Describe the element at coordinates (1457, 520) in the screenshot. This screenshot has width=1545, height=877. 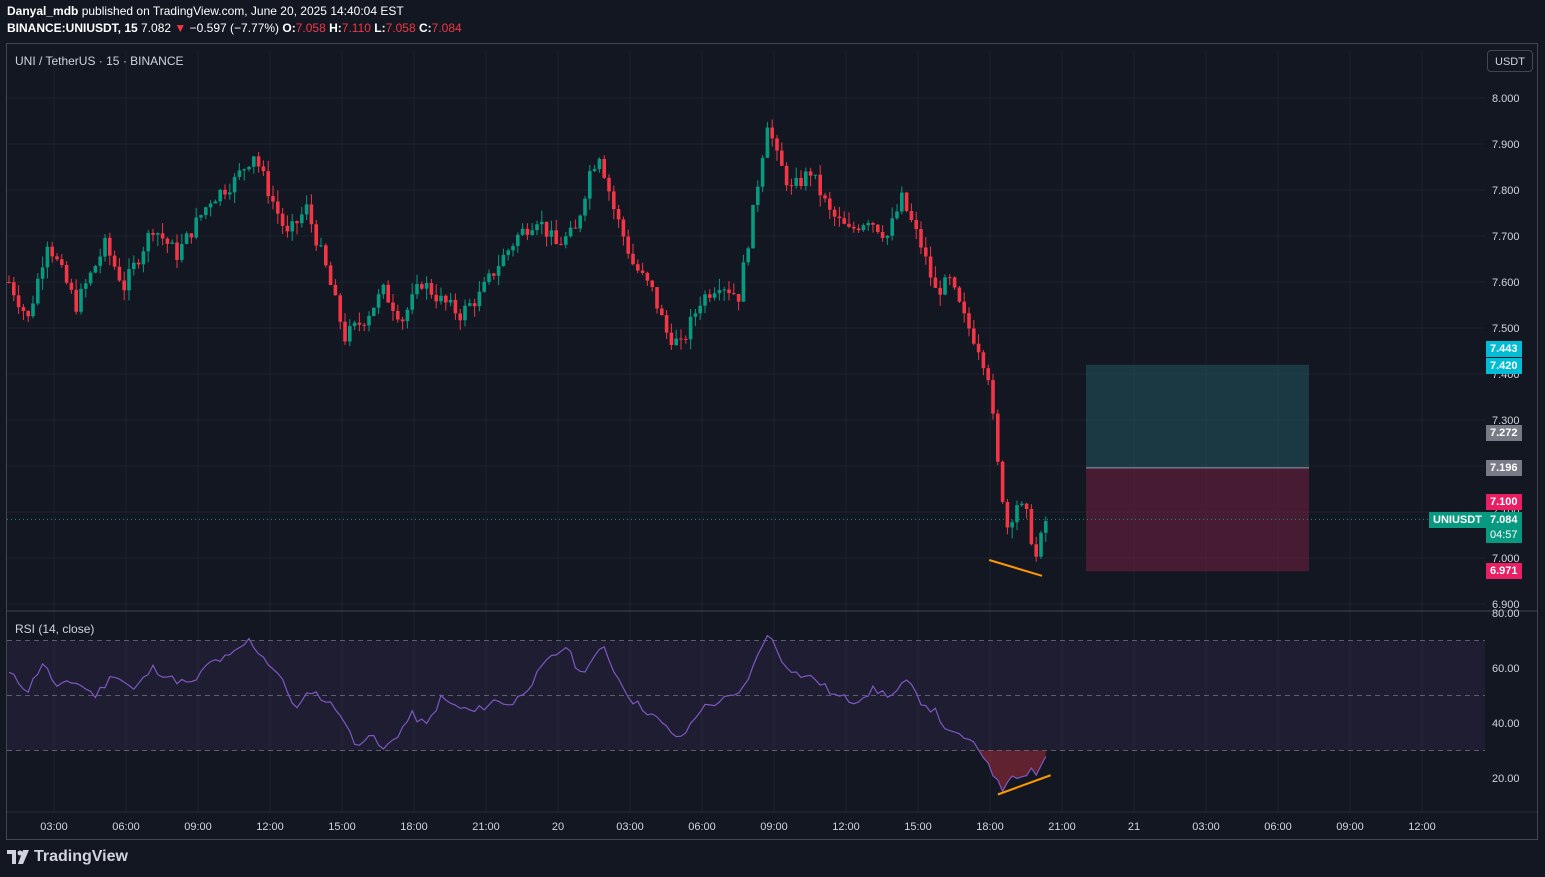
I see `symbol-tag: UNIUSDT` at that location.